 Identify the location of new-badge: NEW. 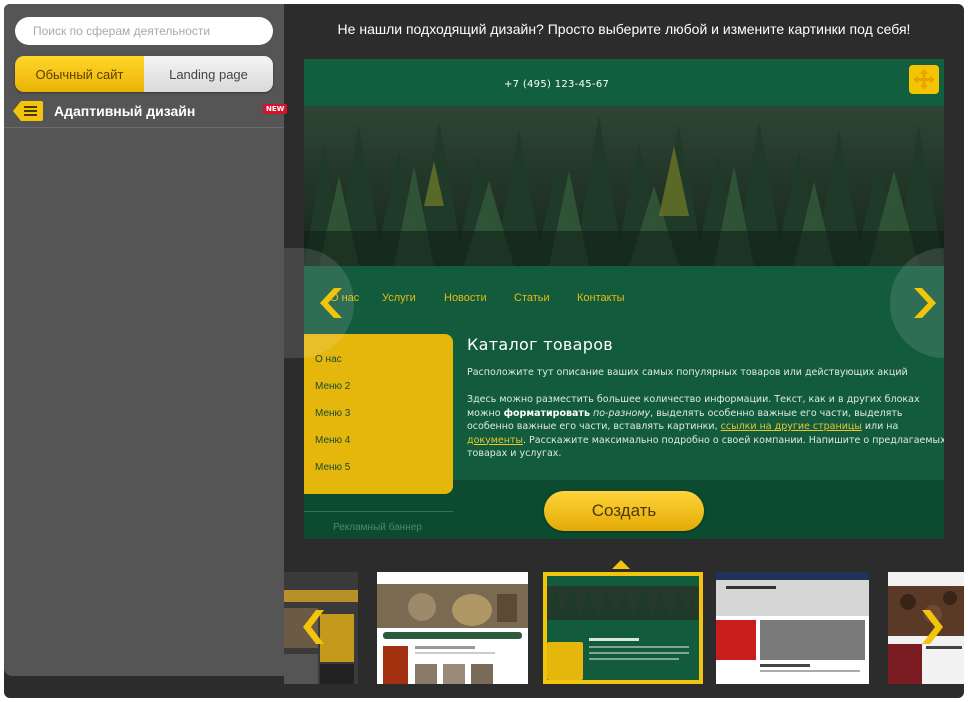
(275, 109).